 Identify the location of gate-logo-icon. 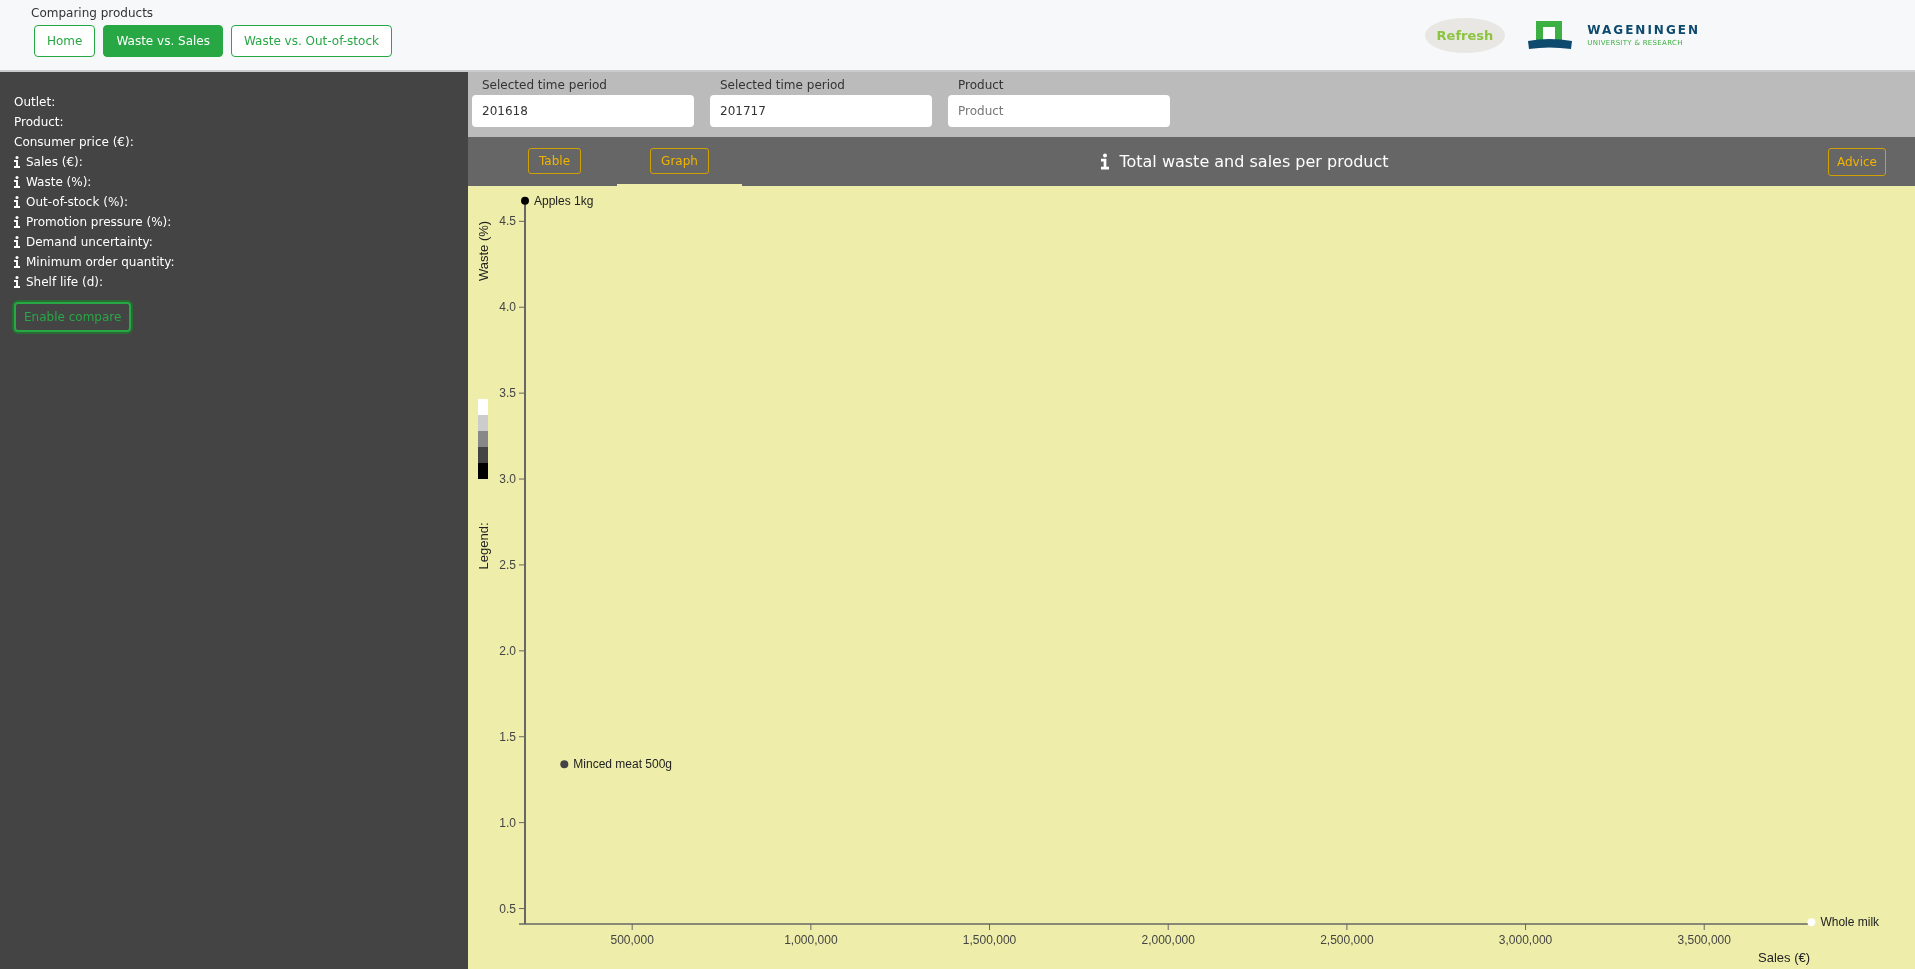
(1550, 35).